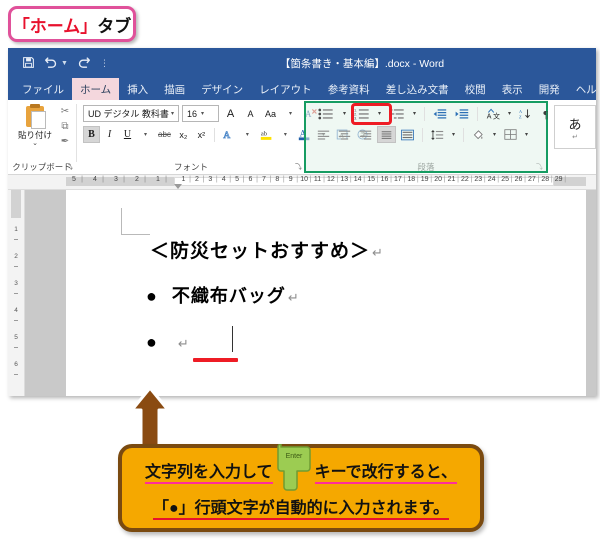 The width and height of the screenshot is (600, 542). What do you see at coordinates (582, 89) in the screenshot?
I see `ribbon-tab-11: ヘルプ` at bounding box center [582, 89].